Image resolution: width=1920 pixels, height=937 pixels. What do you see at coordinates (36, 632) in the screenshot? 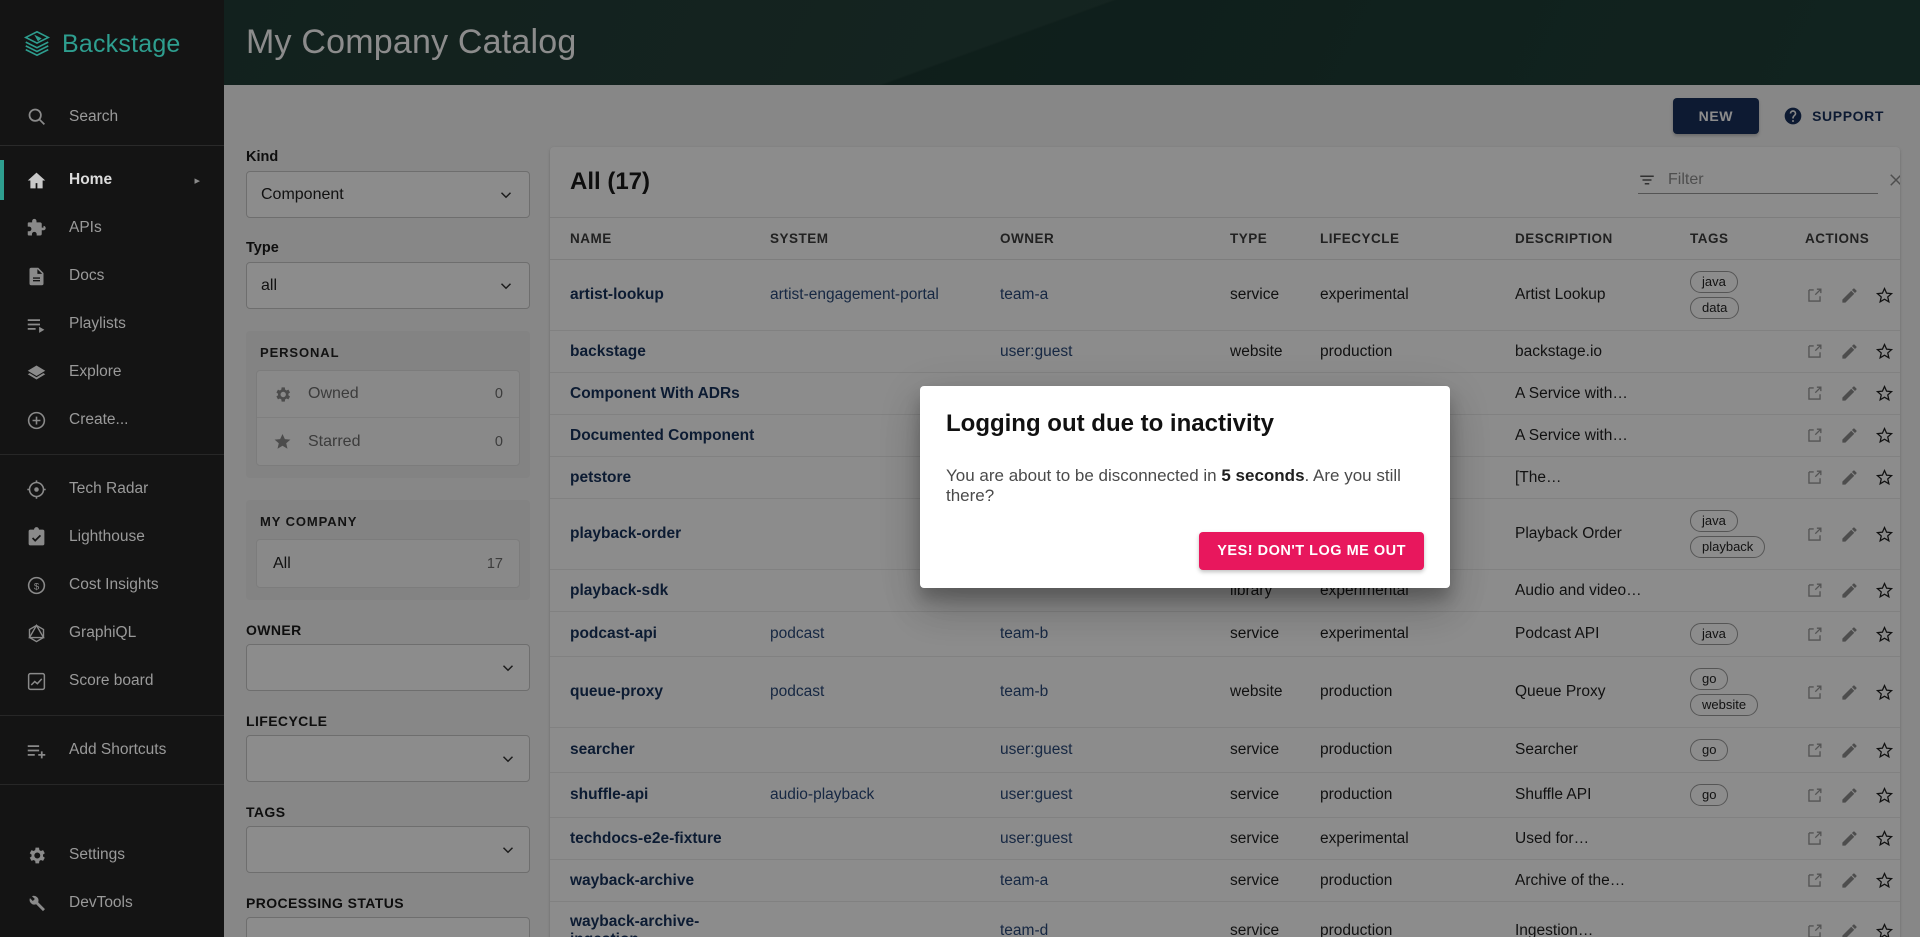
I see `graphiql-icon` at bounding box center [36, 632].